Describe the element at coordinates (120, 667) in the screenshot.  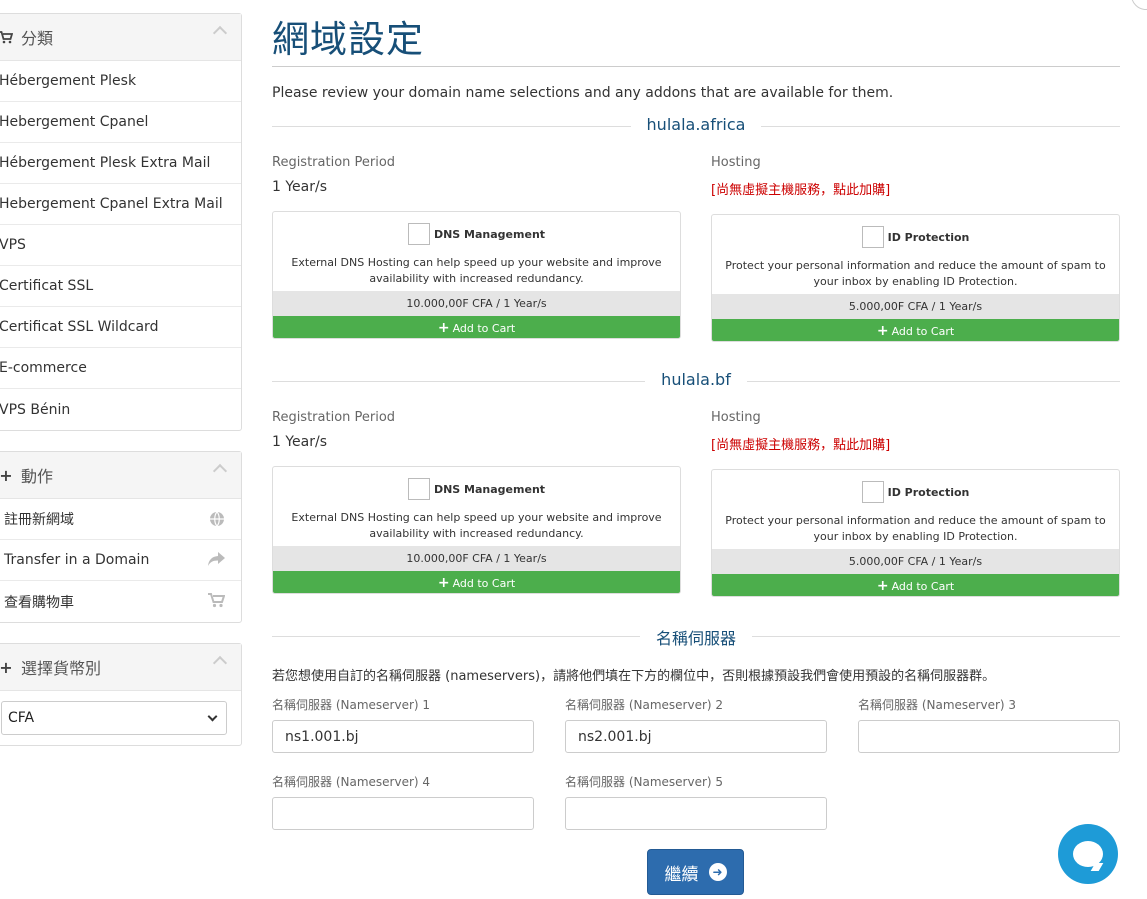
I see `currency-panel-header: + 選擇貨幣別` at that location.